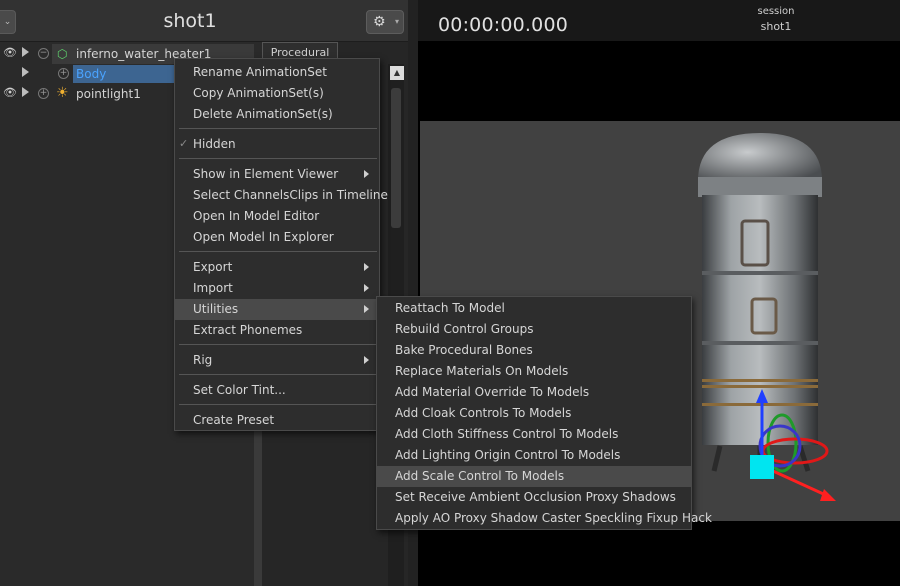 This screenshot has height=586, width=900. I want to click on menu-item-show-in-element-viewer: Show in Element Viewer, so click(277, 174).